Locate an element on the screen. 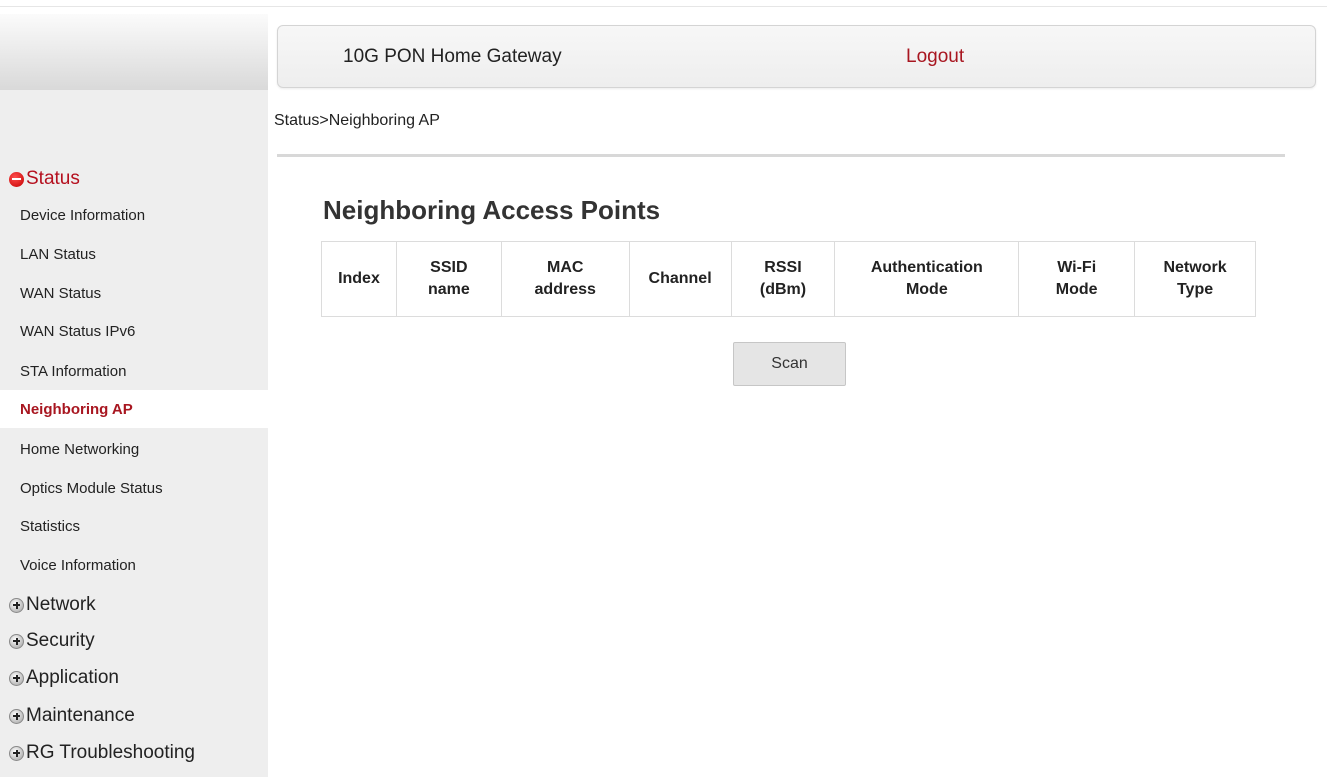  sidebar-item-label: LAN Status is located at coordinates (58, 254).